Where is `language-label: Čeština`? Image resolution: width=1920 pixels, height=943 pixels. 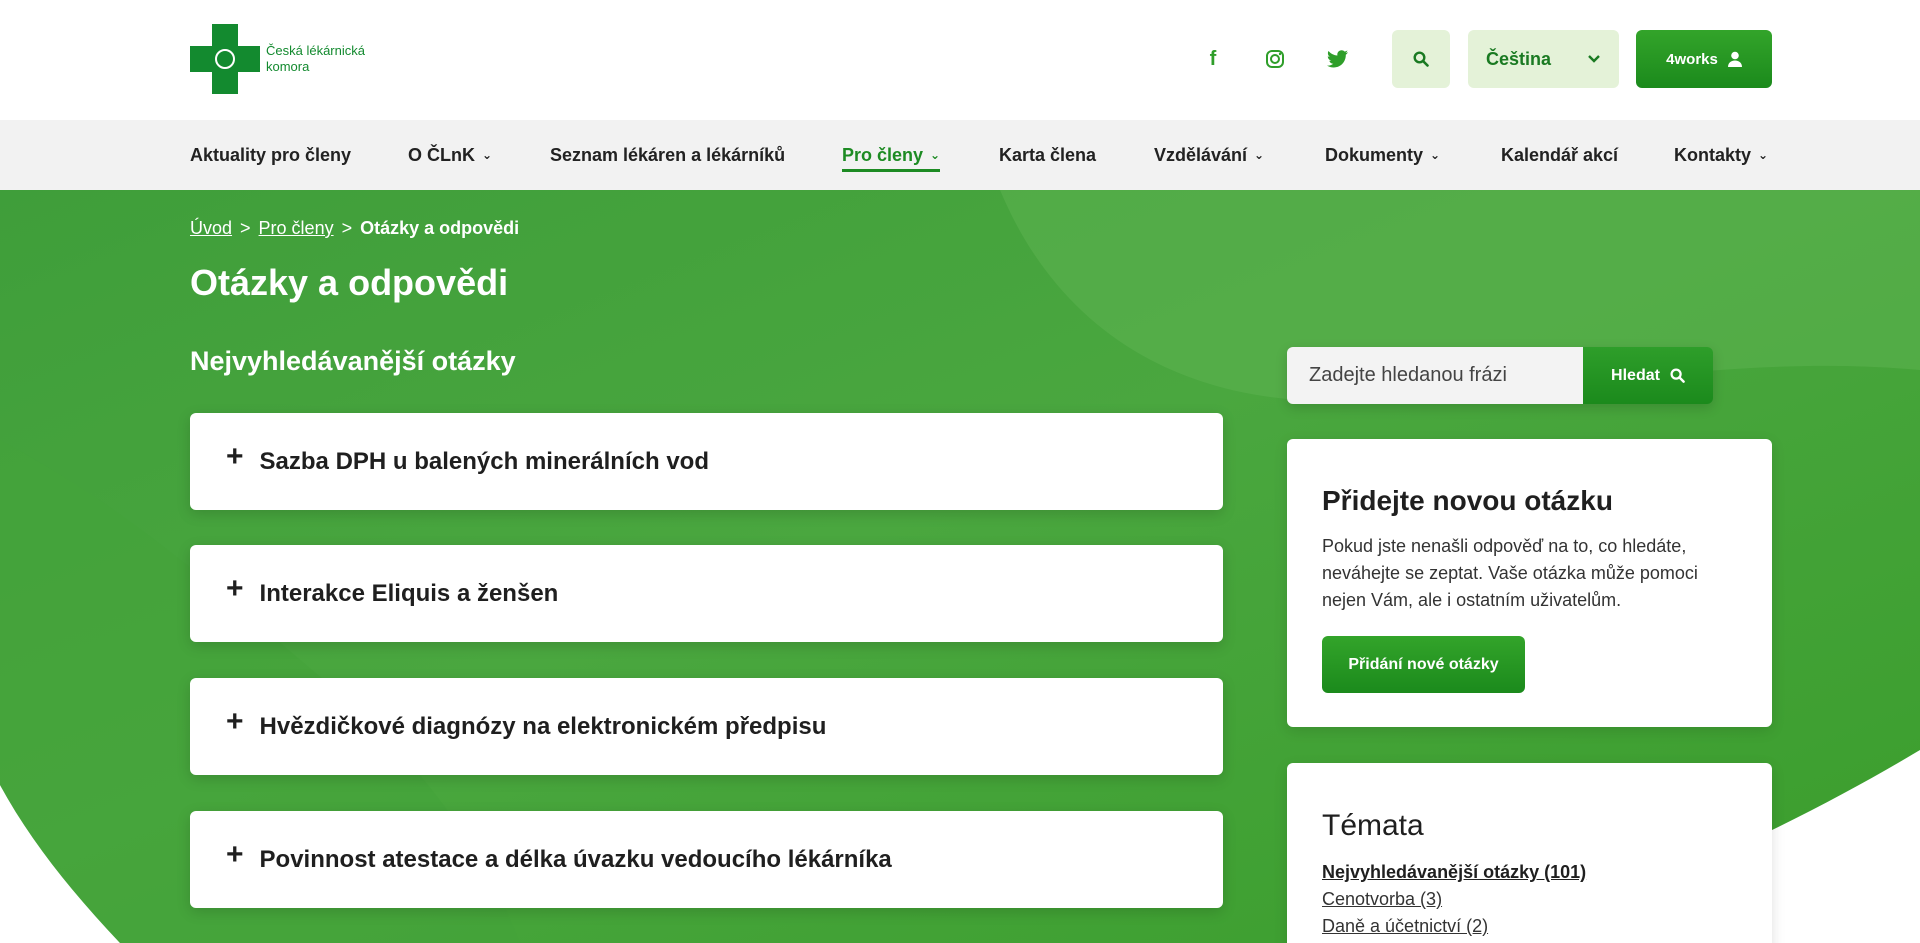 language-label: Čeština is located at coordinates (1519, 58).